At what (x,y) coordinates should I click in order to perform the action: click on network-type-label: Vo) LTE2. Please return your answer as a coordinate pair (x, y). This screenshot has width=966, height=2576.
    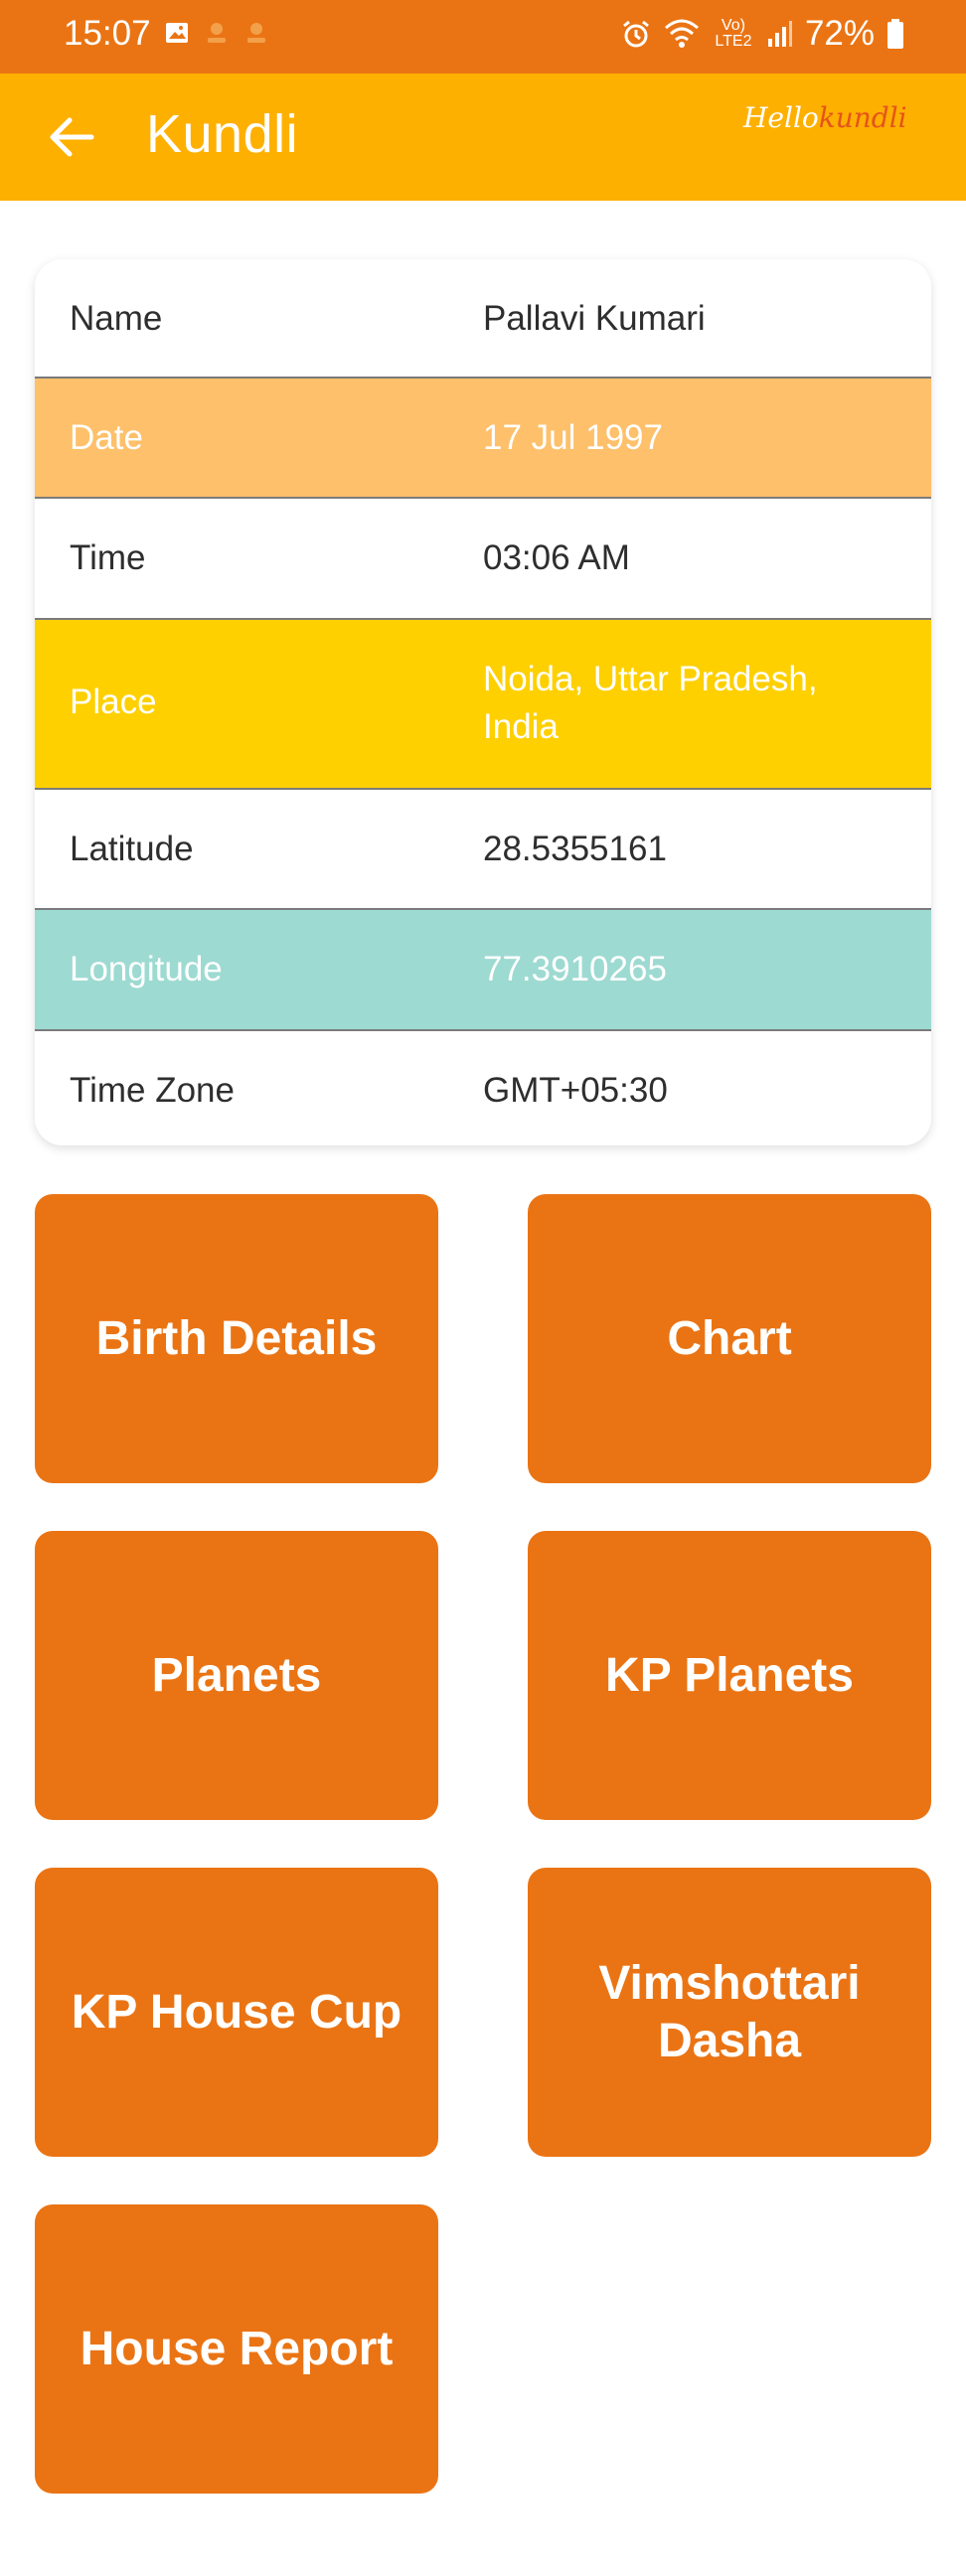
    Looking at the image, I should click on (733, 33).